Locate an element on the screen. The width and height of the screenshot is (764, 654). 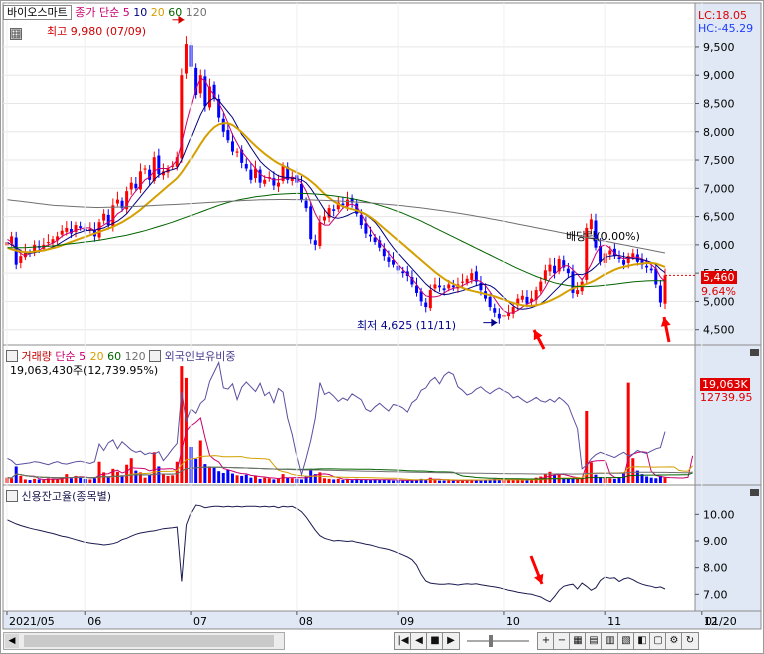
volume-summary: 19,063,430주(12,739.95%) is located at coordinates (84, 370).